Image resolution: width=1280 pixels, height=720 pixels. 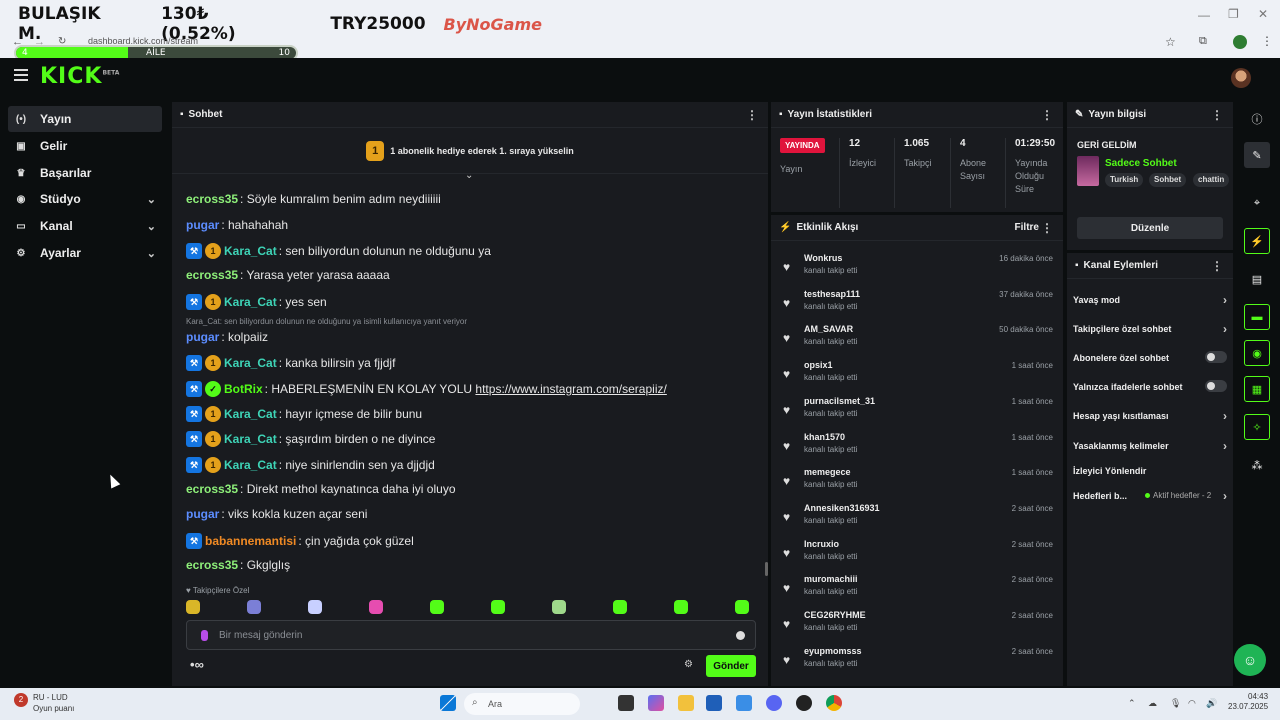 I want to click on help-chat-button: ☺, so click(x=1250, y=660).